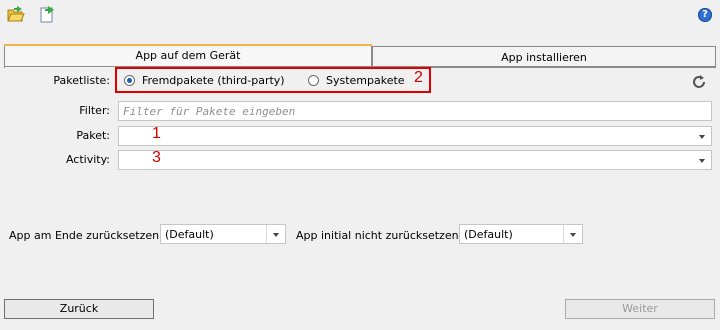 Image resolution: width=720 pixels, height=330 pixels. I want to click on annotation-mark-1: 1, so click(156, 133).